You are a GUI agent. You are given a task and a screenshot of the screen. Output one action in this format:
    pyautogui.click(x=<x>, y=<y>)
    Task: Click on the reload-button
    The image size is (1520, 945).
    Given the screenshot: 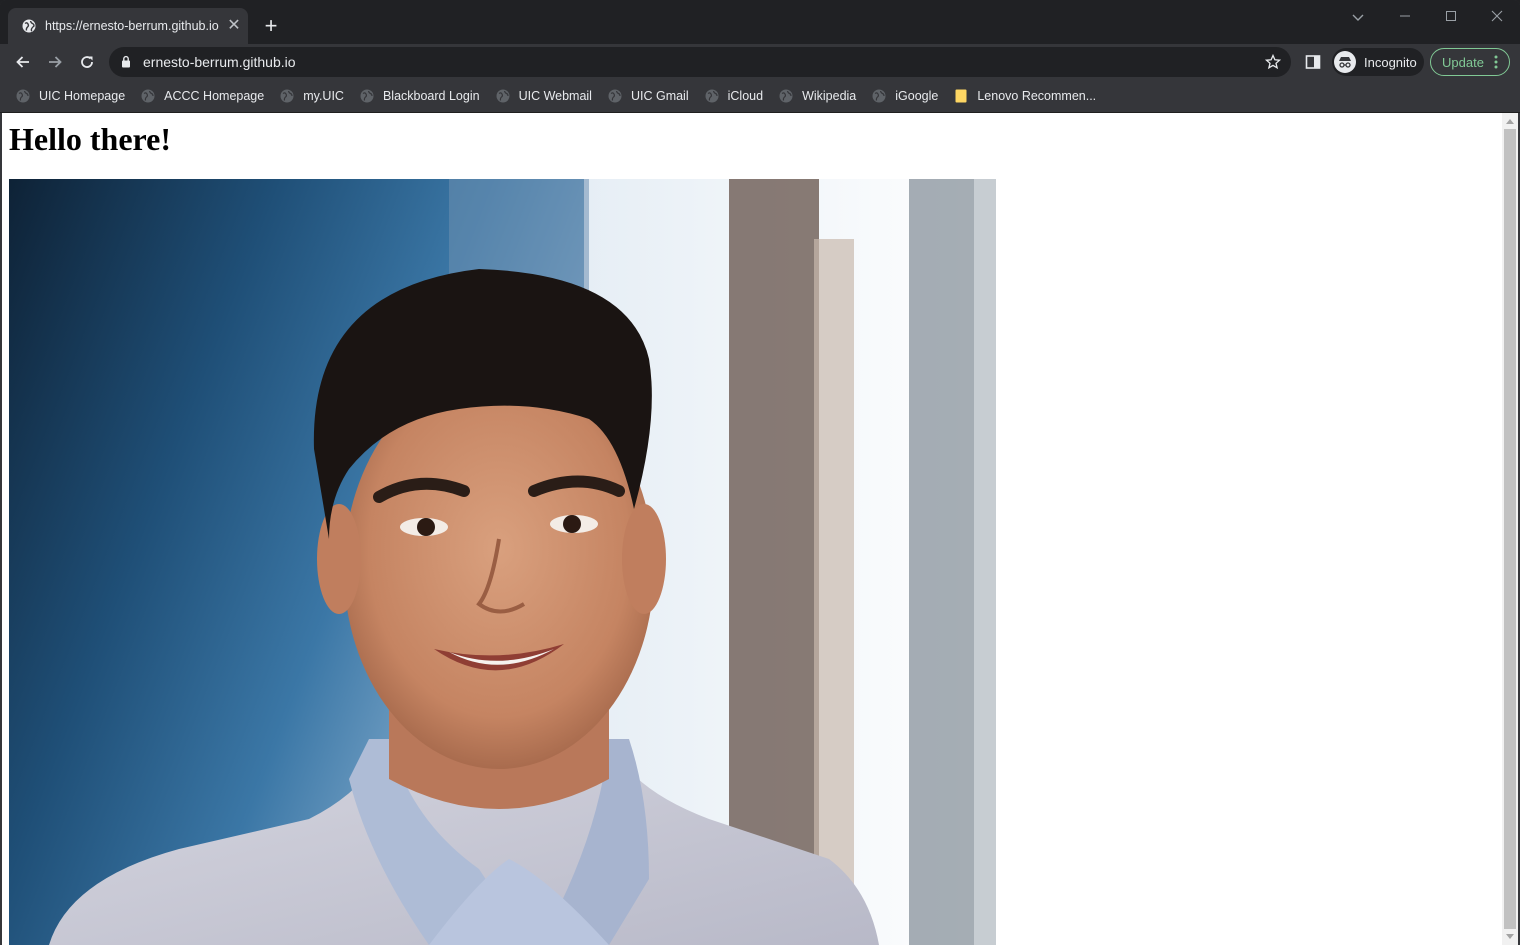 What is the action you would take?
    pyautogui.click(x=87, y=62)
    